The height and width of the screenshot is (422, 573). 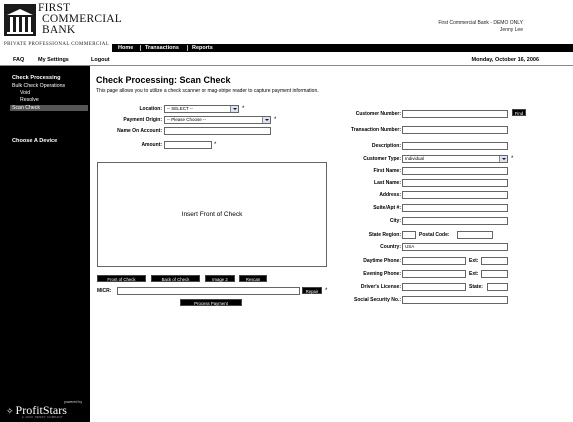 What do you see at coordinates (455, 221) in the screenshot?
I see `city-input` at bounding box center [455, 221].